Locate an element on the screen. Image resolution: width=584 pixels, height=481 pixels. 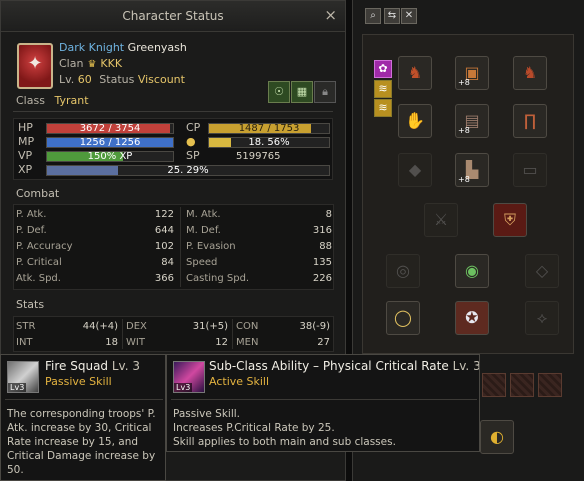
gloves-slot: ✋ is located at coordinates (415, 121).